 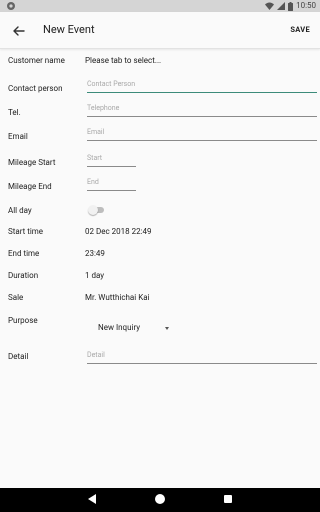 What do you see at coordinates (111, 184) in the screenshot?
I see `mileage-end-field: End` at bounding box center [111, 184].